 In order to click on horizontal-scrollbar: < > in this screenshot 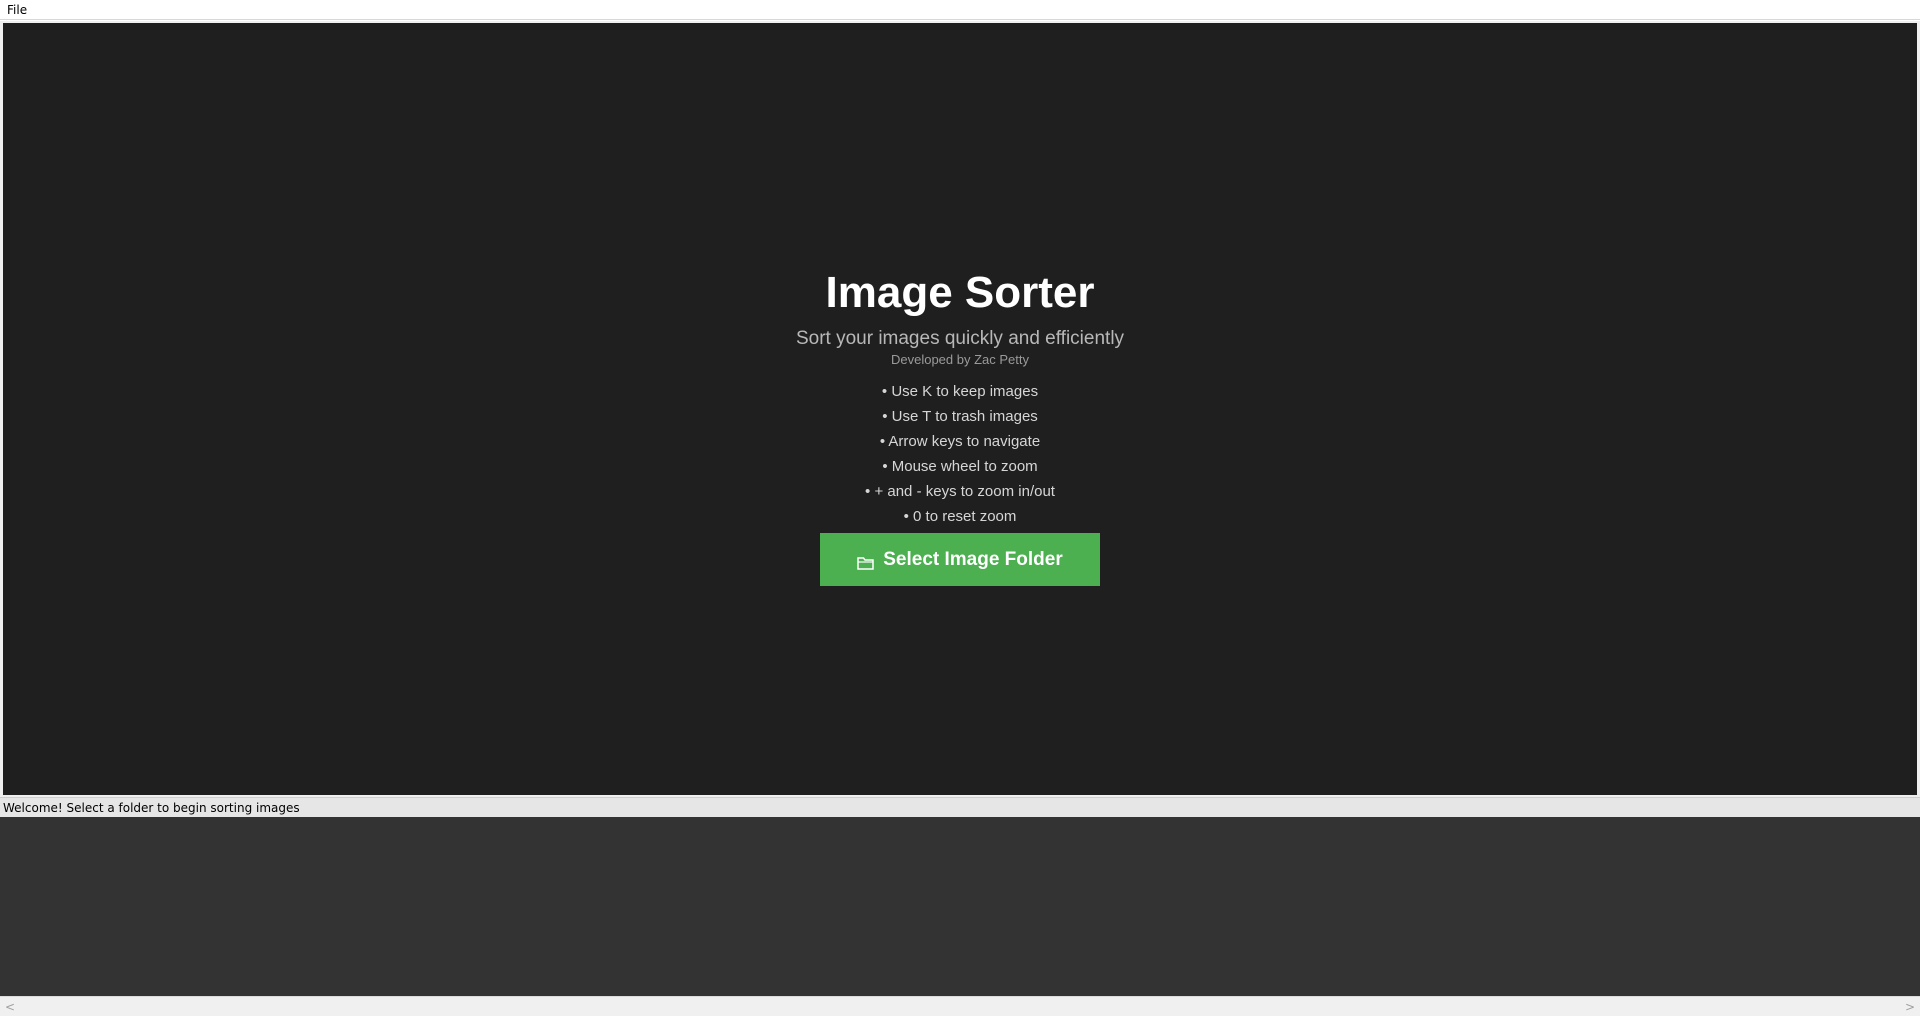, I will do `click(960, 1006)`.